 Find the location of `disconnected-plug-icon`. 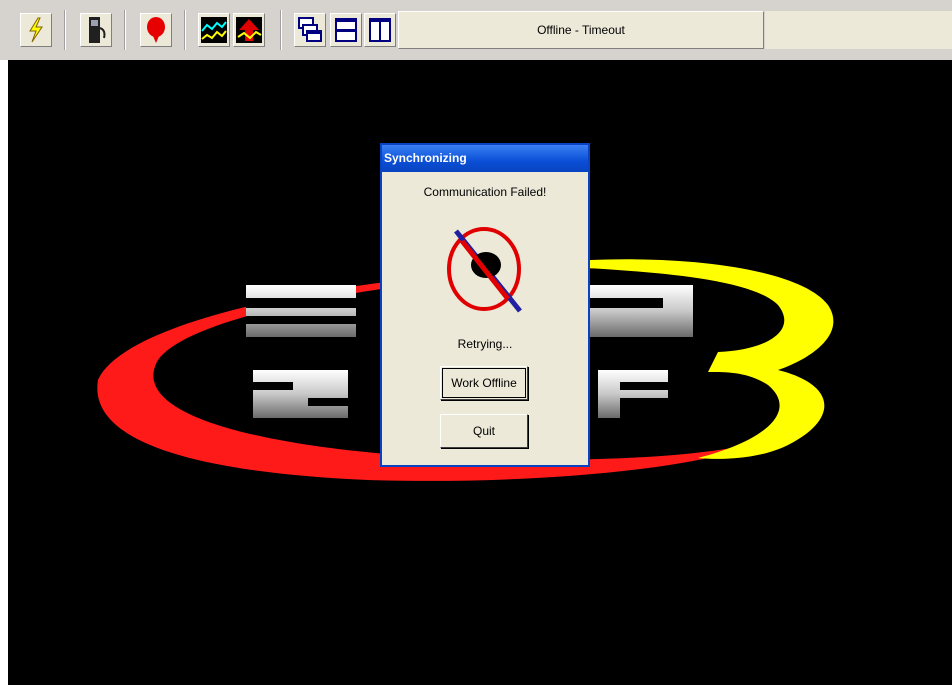

disconnected-plug-icon is located at coordinates (484, 270).